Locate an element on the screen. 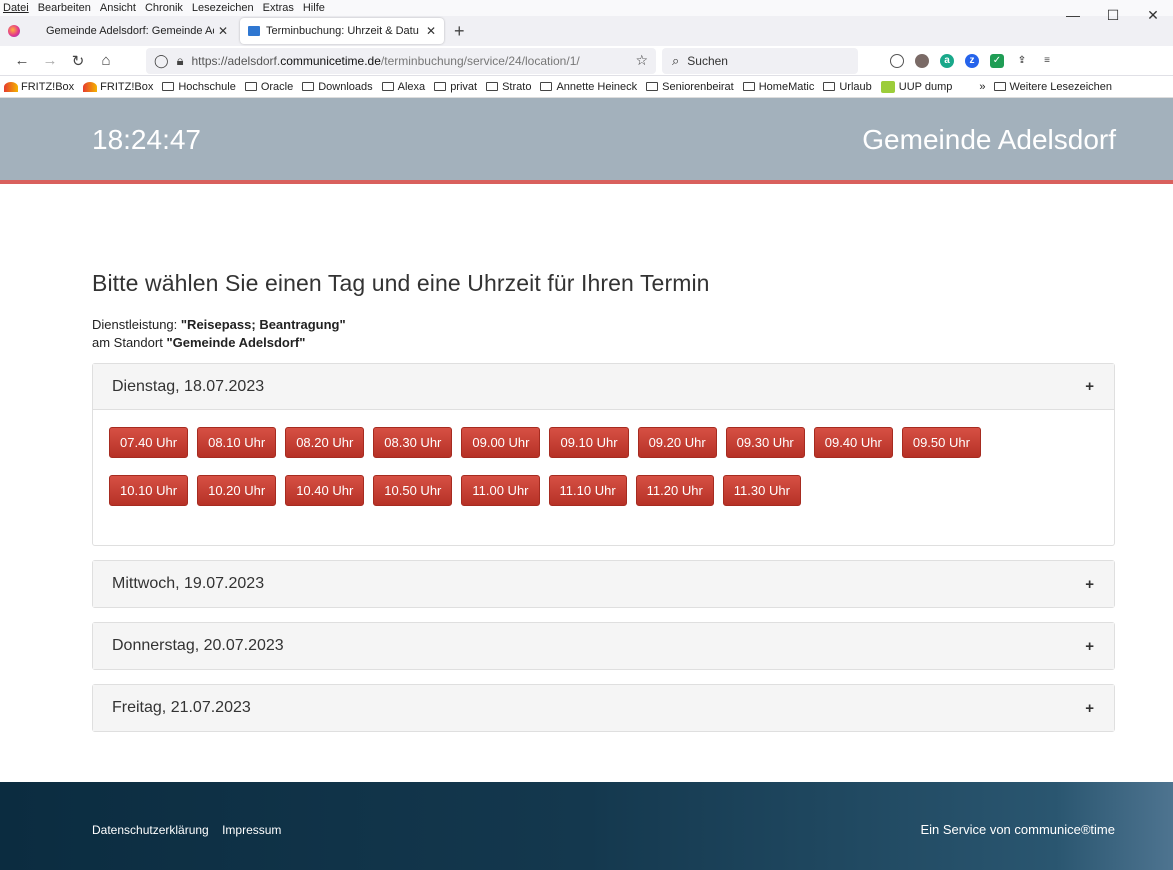 The height and width of the screenshot is (870, 1173). time-slot-button: 10.20 Uhr is located at coordinates (237, 490).